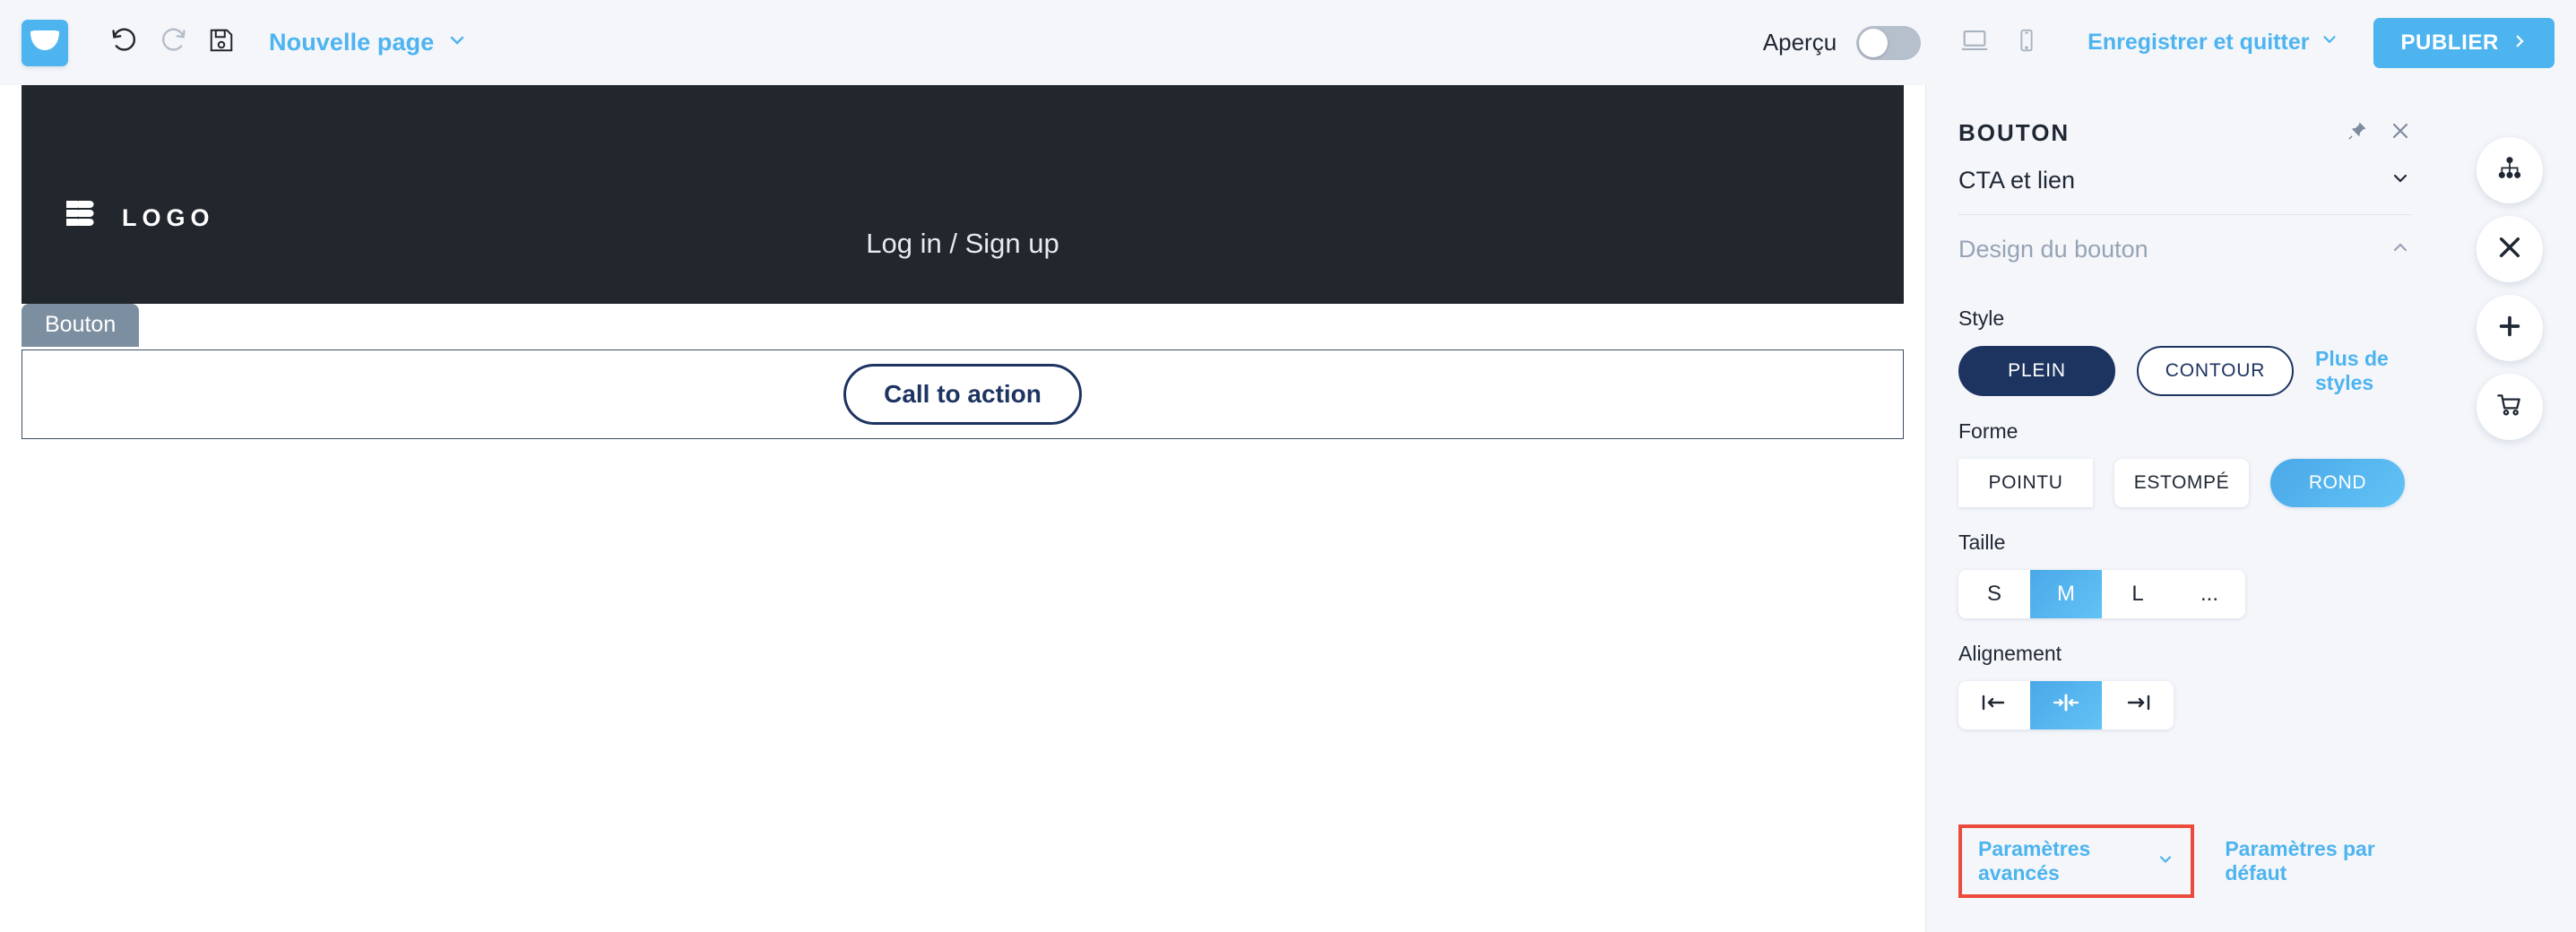 The image size is (2576, 932). I want to click on align-right-icon, so click(2137, 706).